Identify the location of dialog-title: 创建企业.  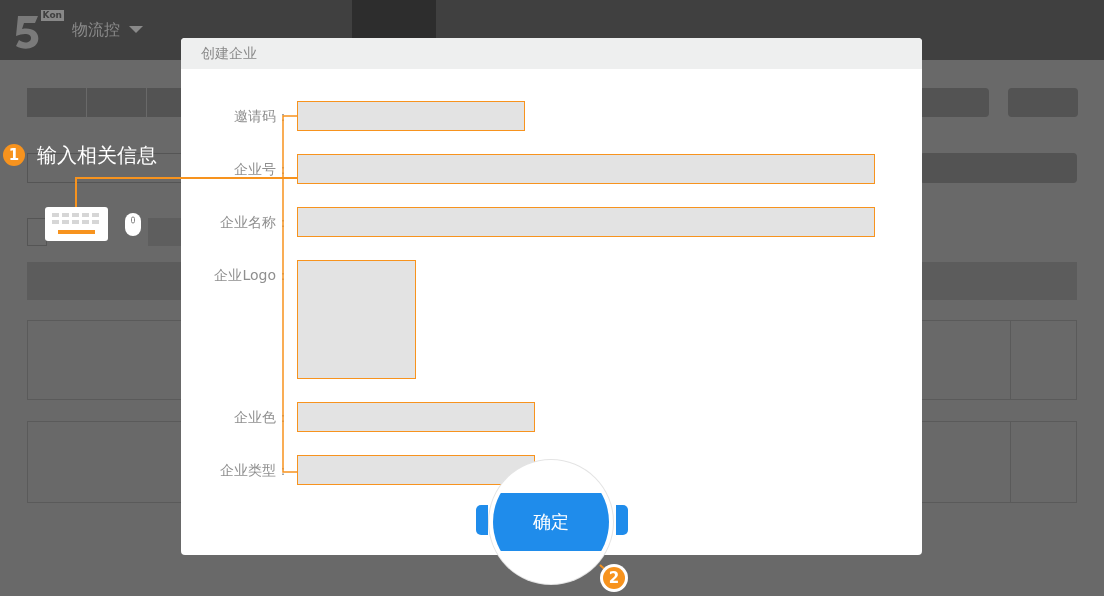
(551, 53).